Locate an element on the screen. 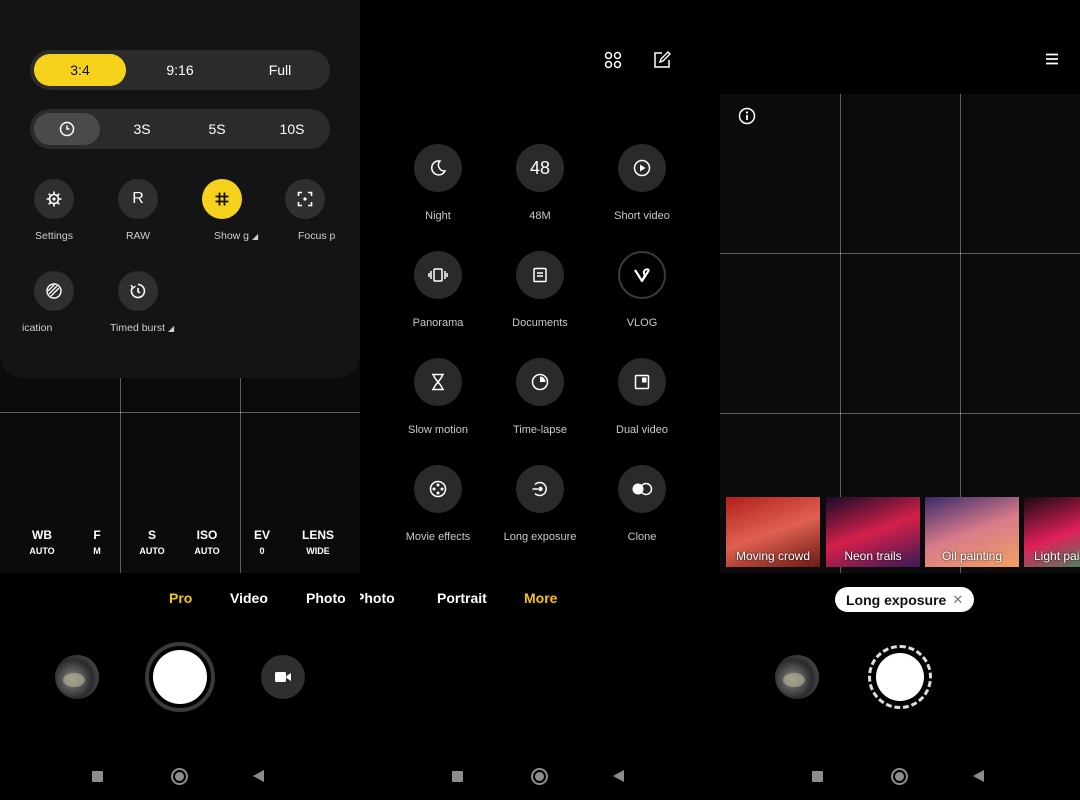 The width and height of the screenshot is (1080, 800). ratio-option-full: Full is located at coordinates (280, 70).